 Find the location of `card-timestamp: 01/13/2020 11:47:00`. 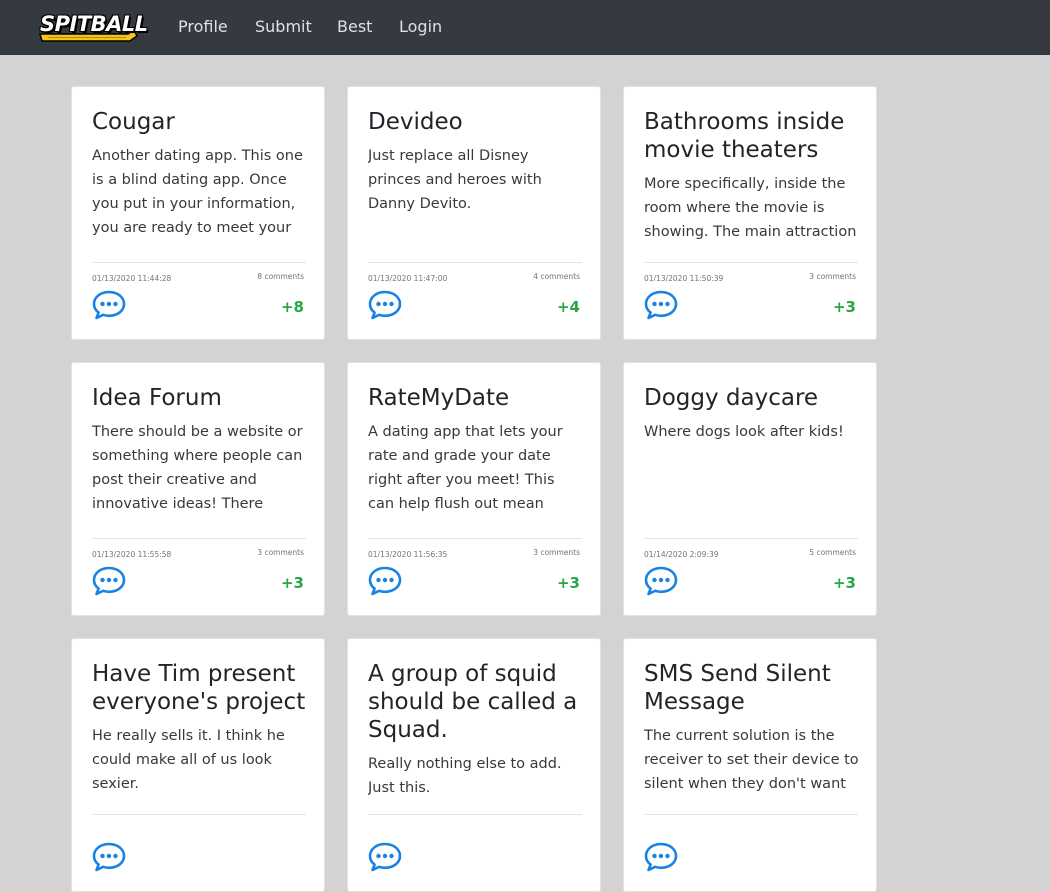

card-timestamp: 01/13/2020 11:47:00 is located at coordinates (408, 278).